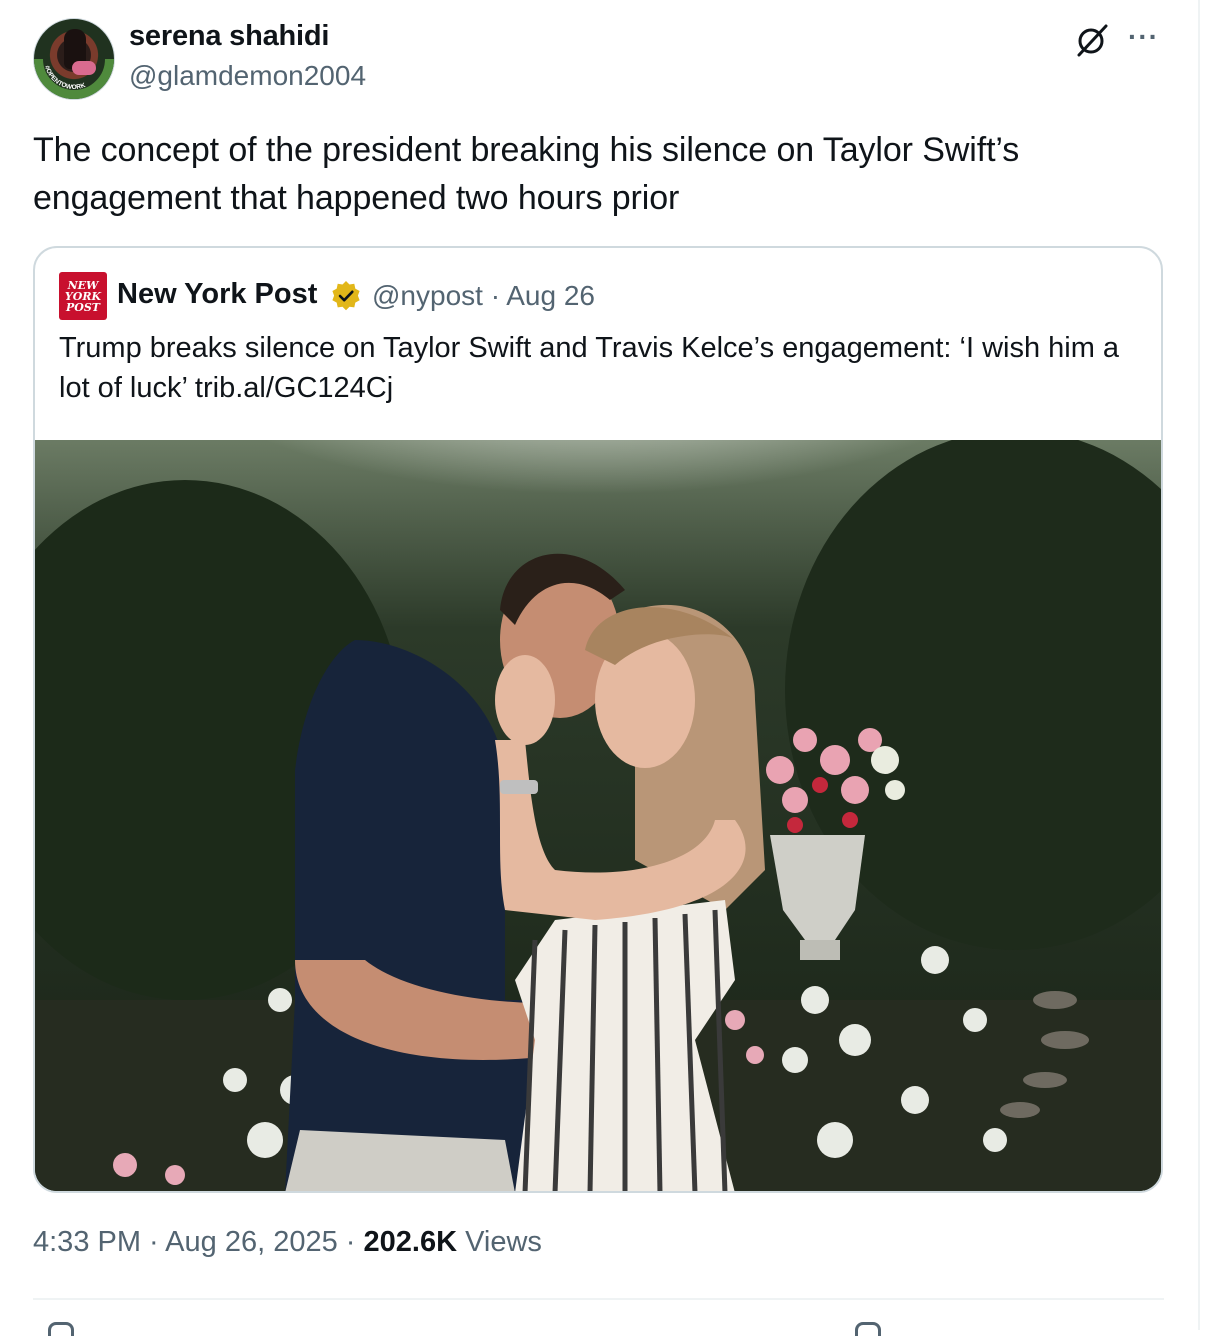  I want to click on reply-icon, so click(61, 1329).